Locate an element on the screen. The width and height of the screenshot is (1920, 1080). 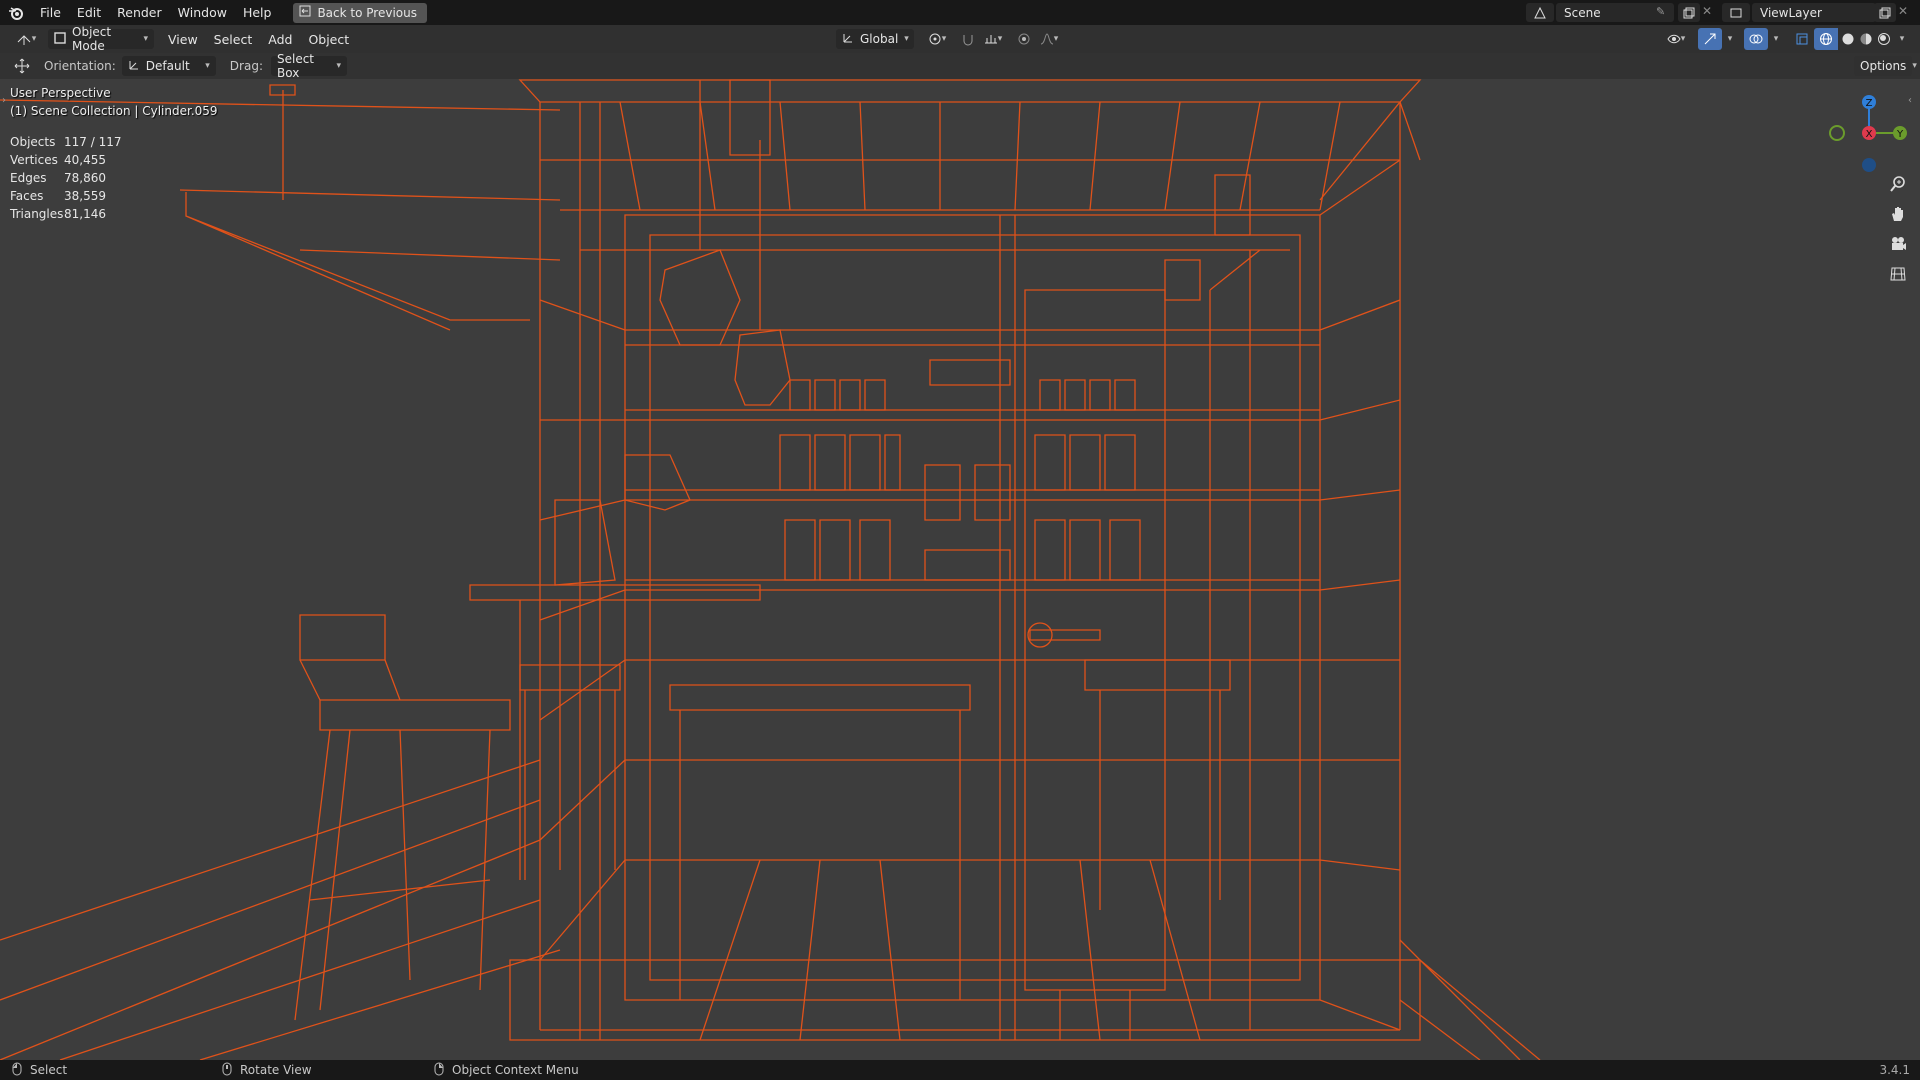
pan-hand-icon is located at coordinates (1898, 214).